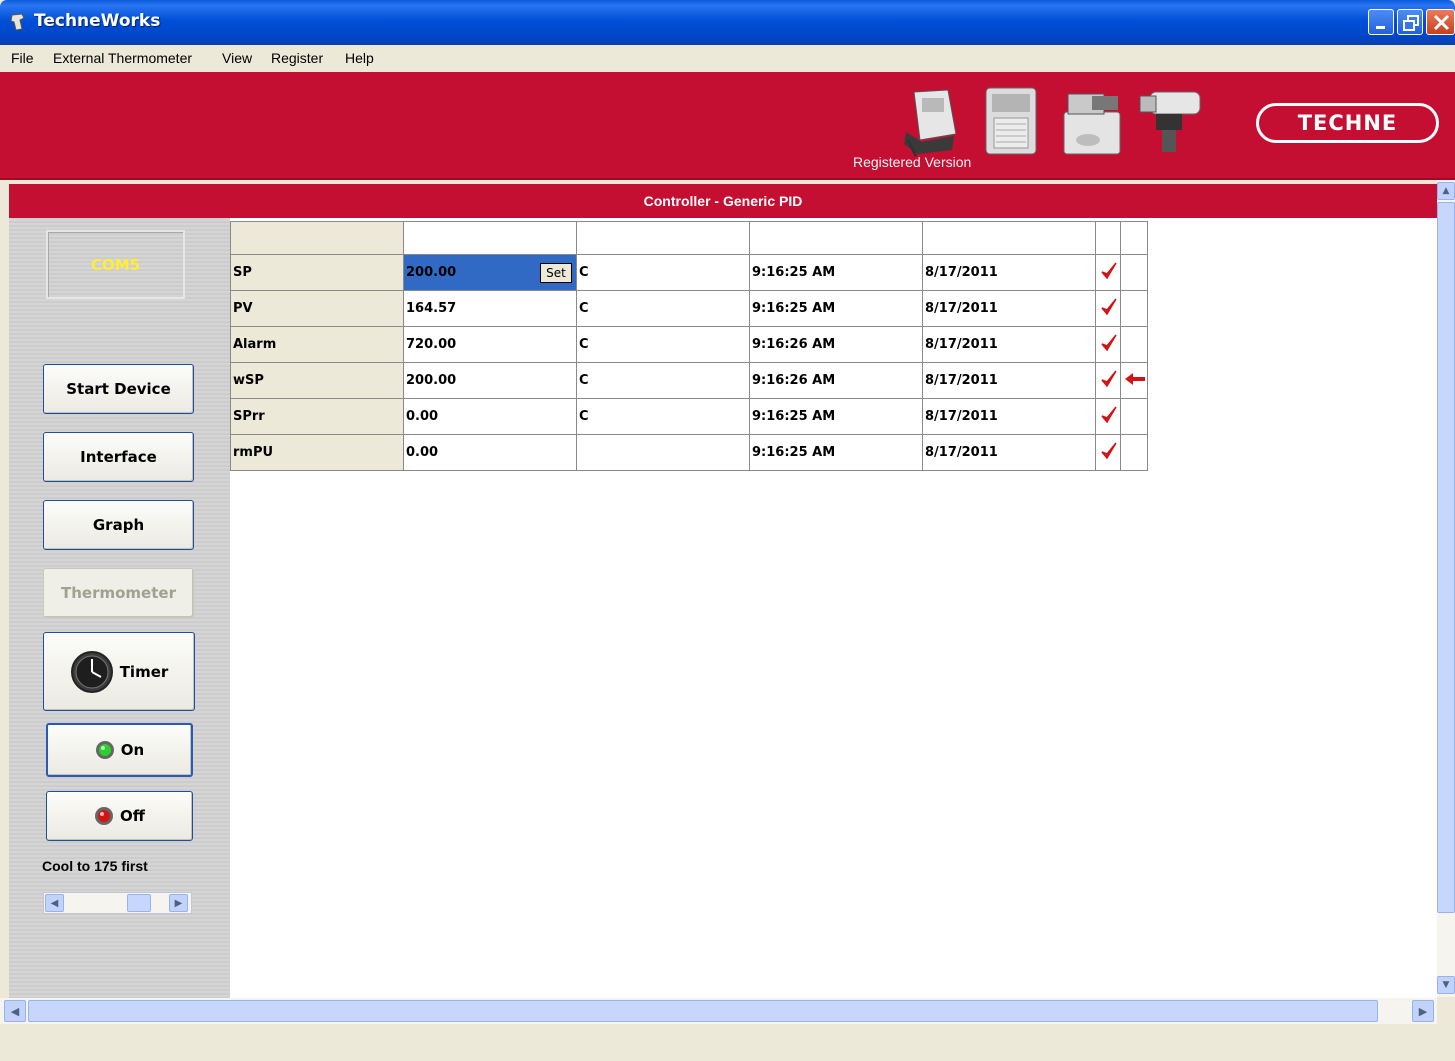  What do you see at coordinates (431, 344) in the screenshot?
I see `param-value: 720.00` at bounding box center [431, 344].